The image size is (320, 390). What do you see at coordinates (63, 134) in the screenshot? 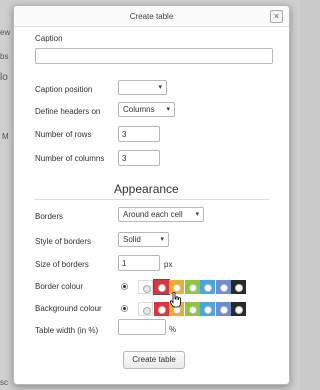
I see `rows-label: Number of rows` at bounding box center [63, 134].